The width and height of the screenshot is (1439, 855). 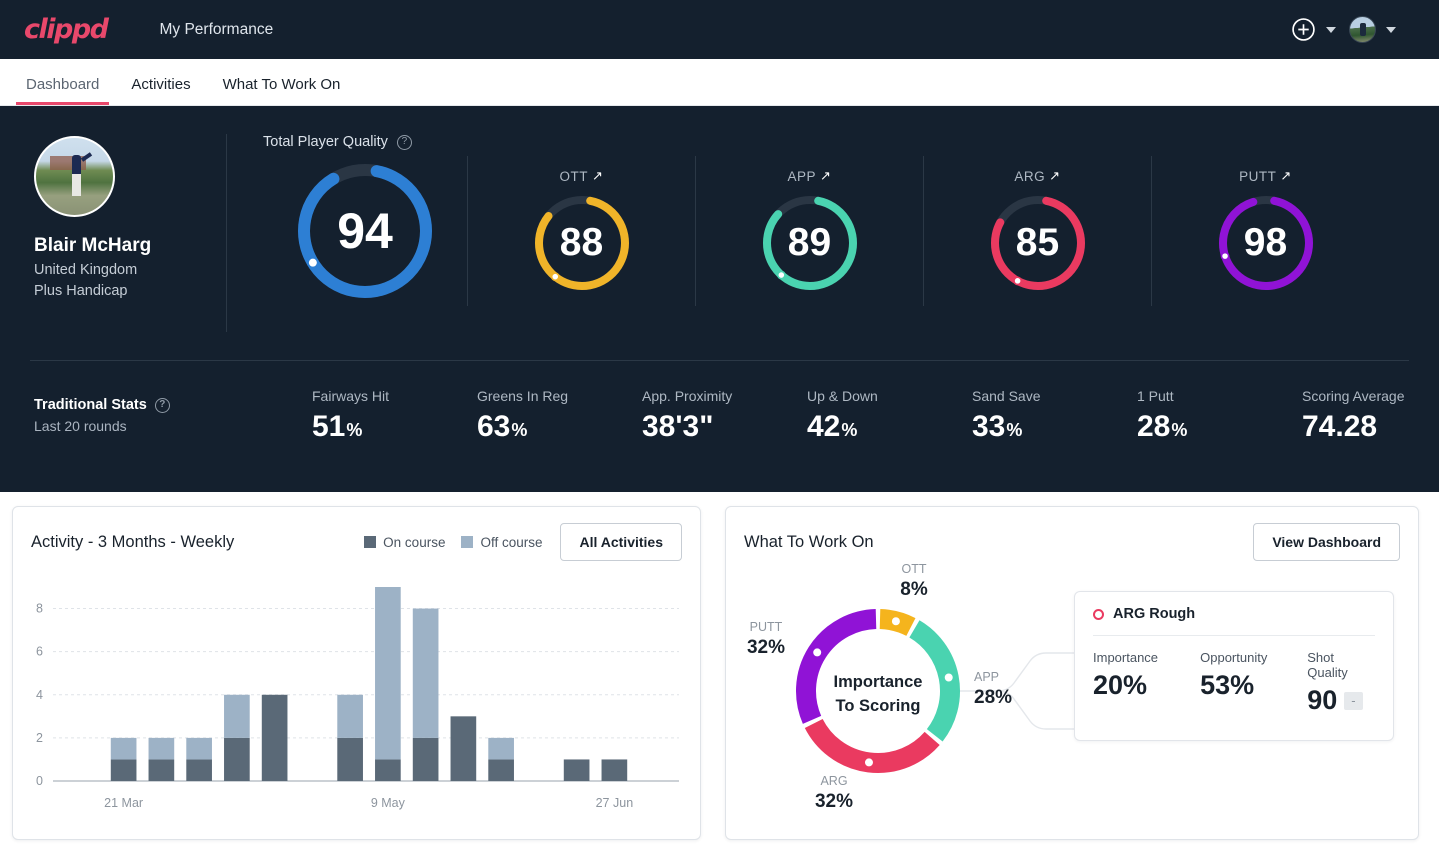 I want to click on svg-text: 21 Mar, so click(x=123, y=803).